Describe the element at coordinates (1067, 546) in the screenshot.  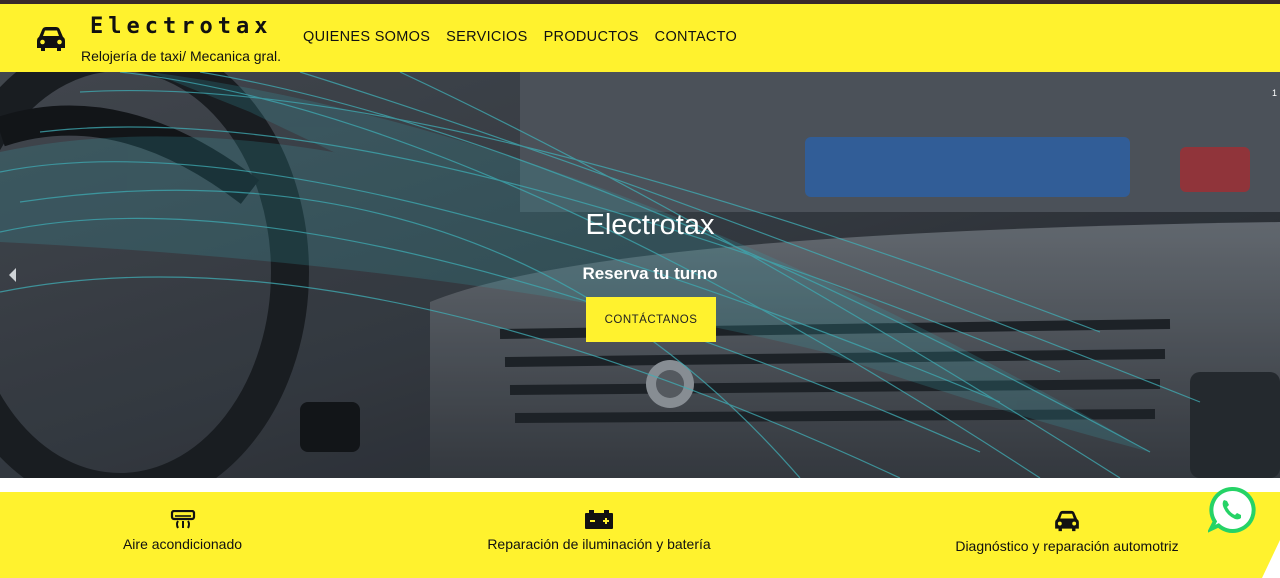
I see `feature-label: Diagnóstico y reparación automotriz` at that location.